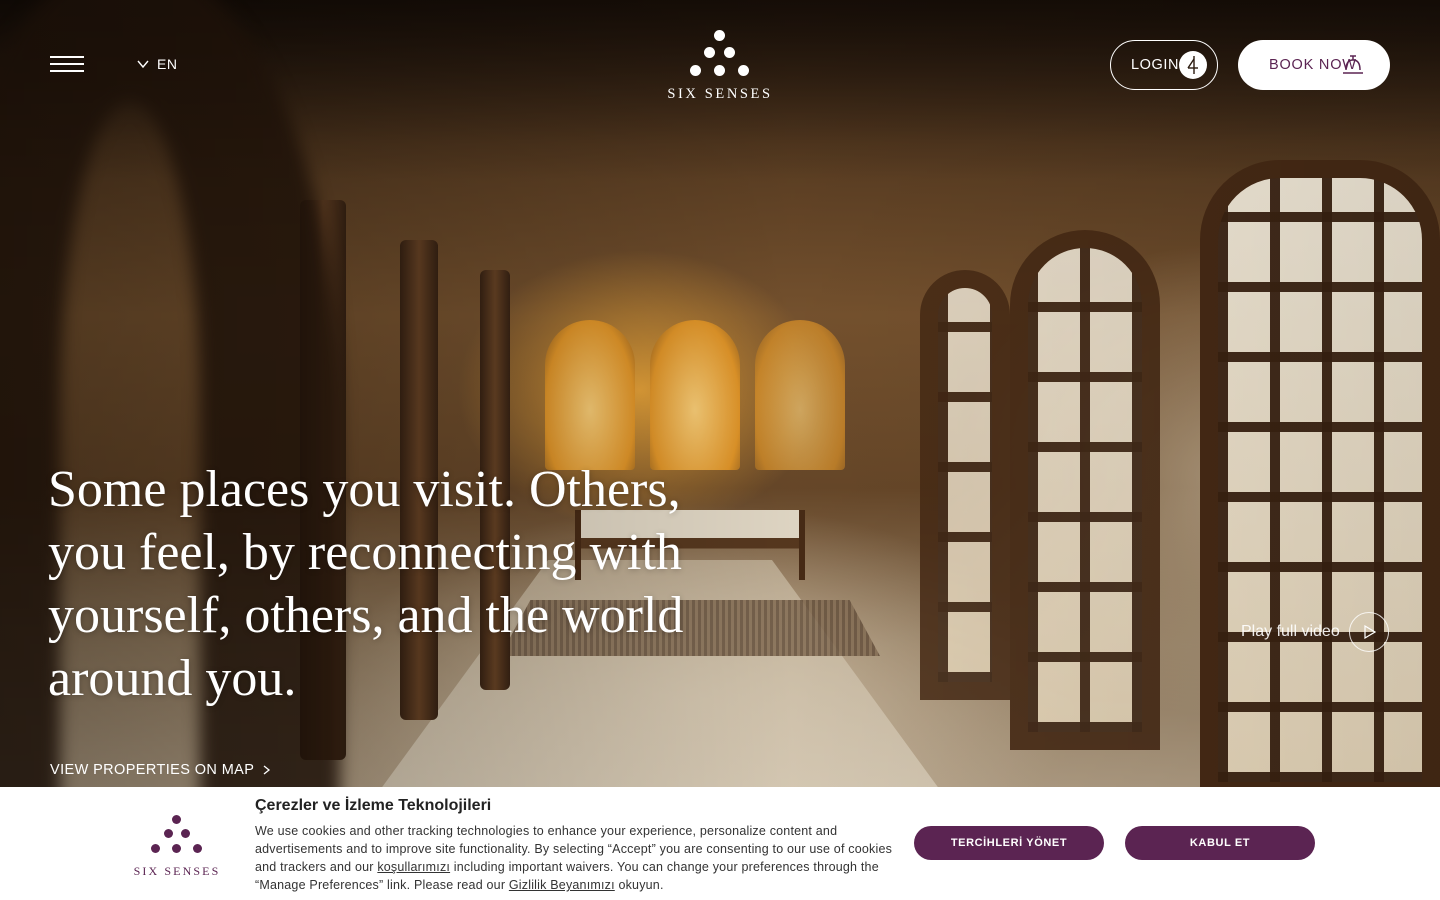 Image resolution: width=1440 pixels, height=900 pixels. Describe the element at coordinates (373, 805) in the screenshot. I see `cookie-banner-title: Çerezler ve İzleme Teknolojileri` at that location.